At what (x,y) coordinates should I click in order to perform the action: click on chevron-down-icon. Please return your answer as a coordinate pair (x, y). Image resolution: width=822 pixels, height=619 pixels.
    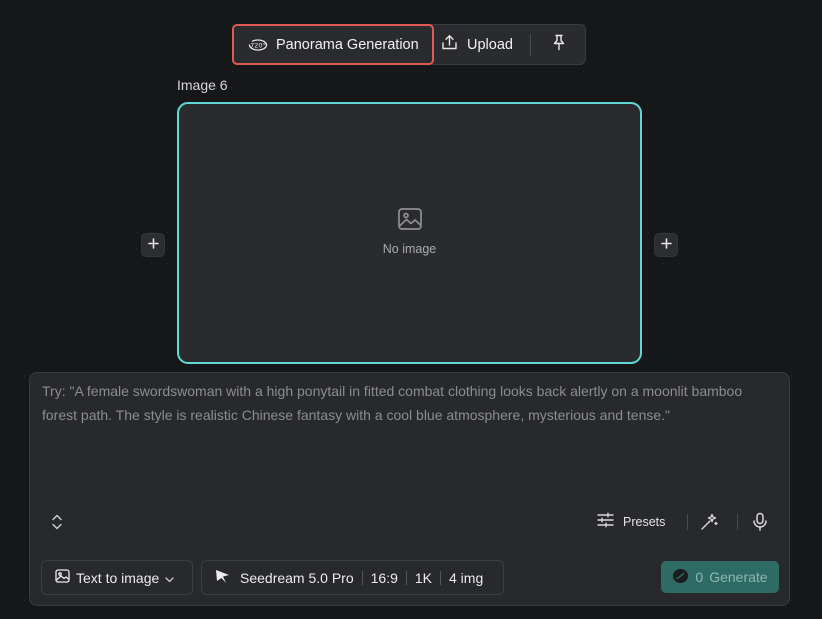
    Looking at the image, I should click on (169, 578).